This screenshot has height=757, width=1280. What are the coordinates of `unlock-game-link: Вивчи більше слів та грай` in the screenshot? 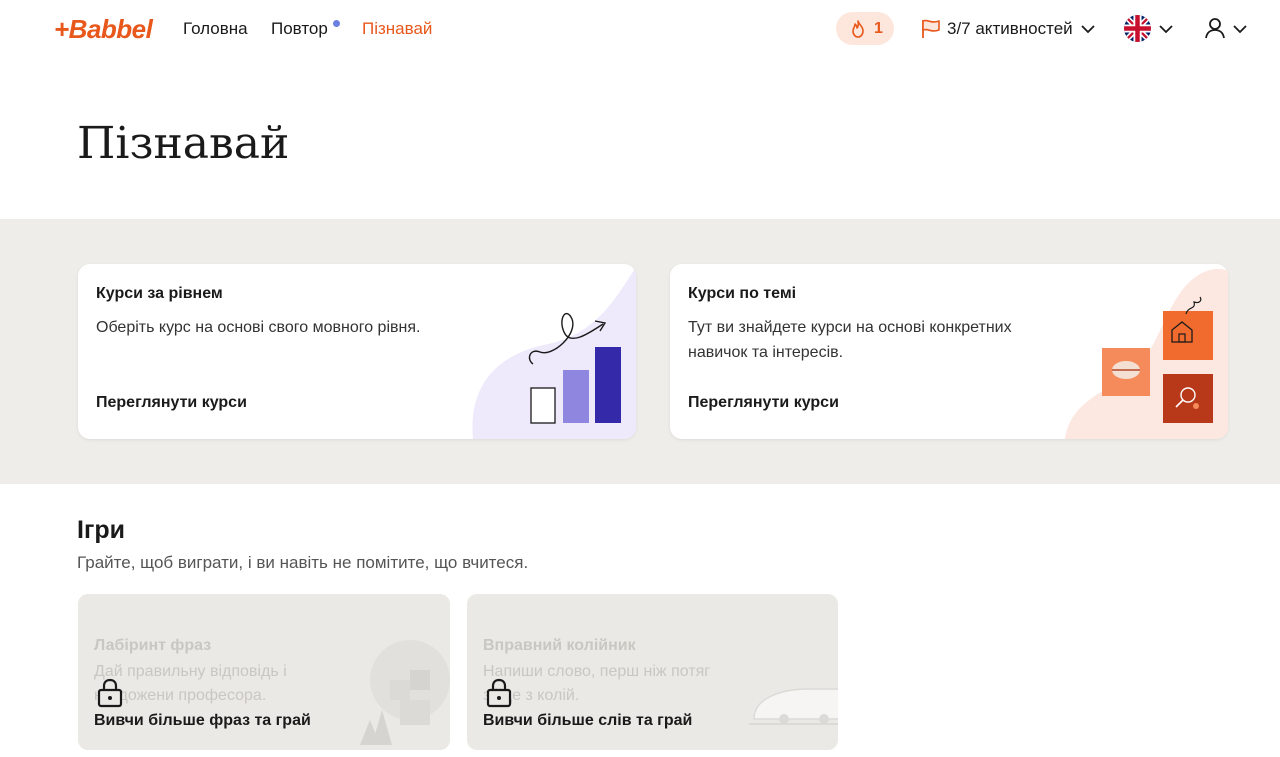 It's located at (587, 721).